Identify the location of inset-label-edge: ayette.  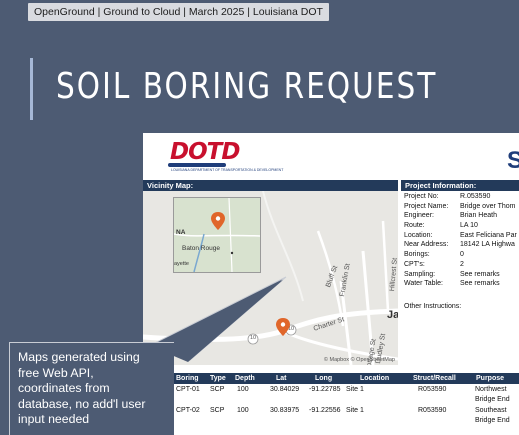
(181, 264).